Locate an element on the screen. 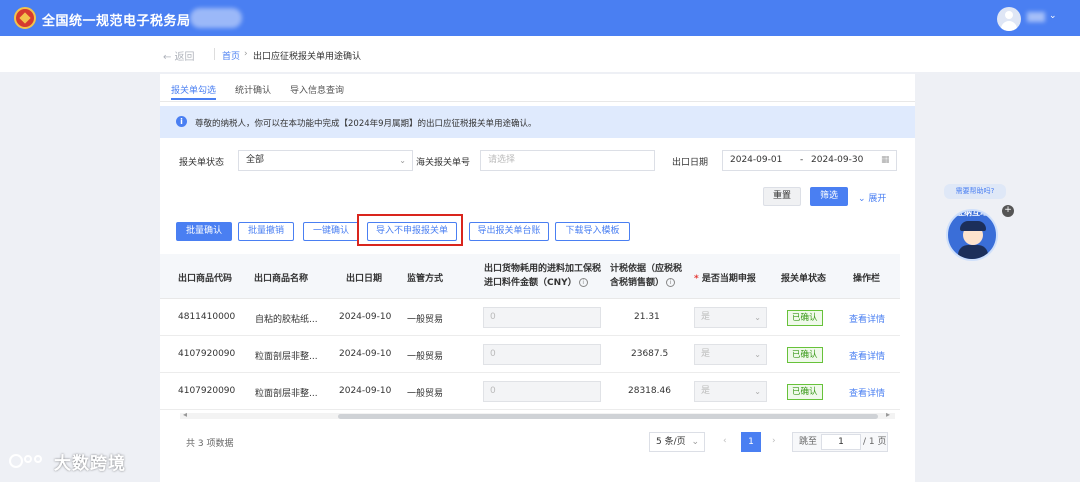  col-name: 出口商品名称 is located at coordinates (281, 279).